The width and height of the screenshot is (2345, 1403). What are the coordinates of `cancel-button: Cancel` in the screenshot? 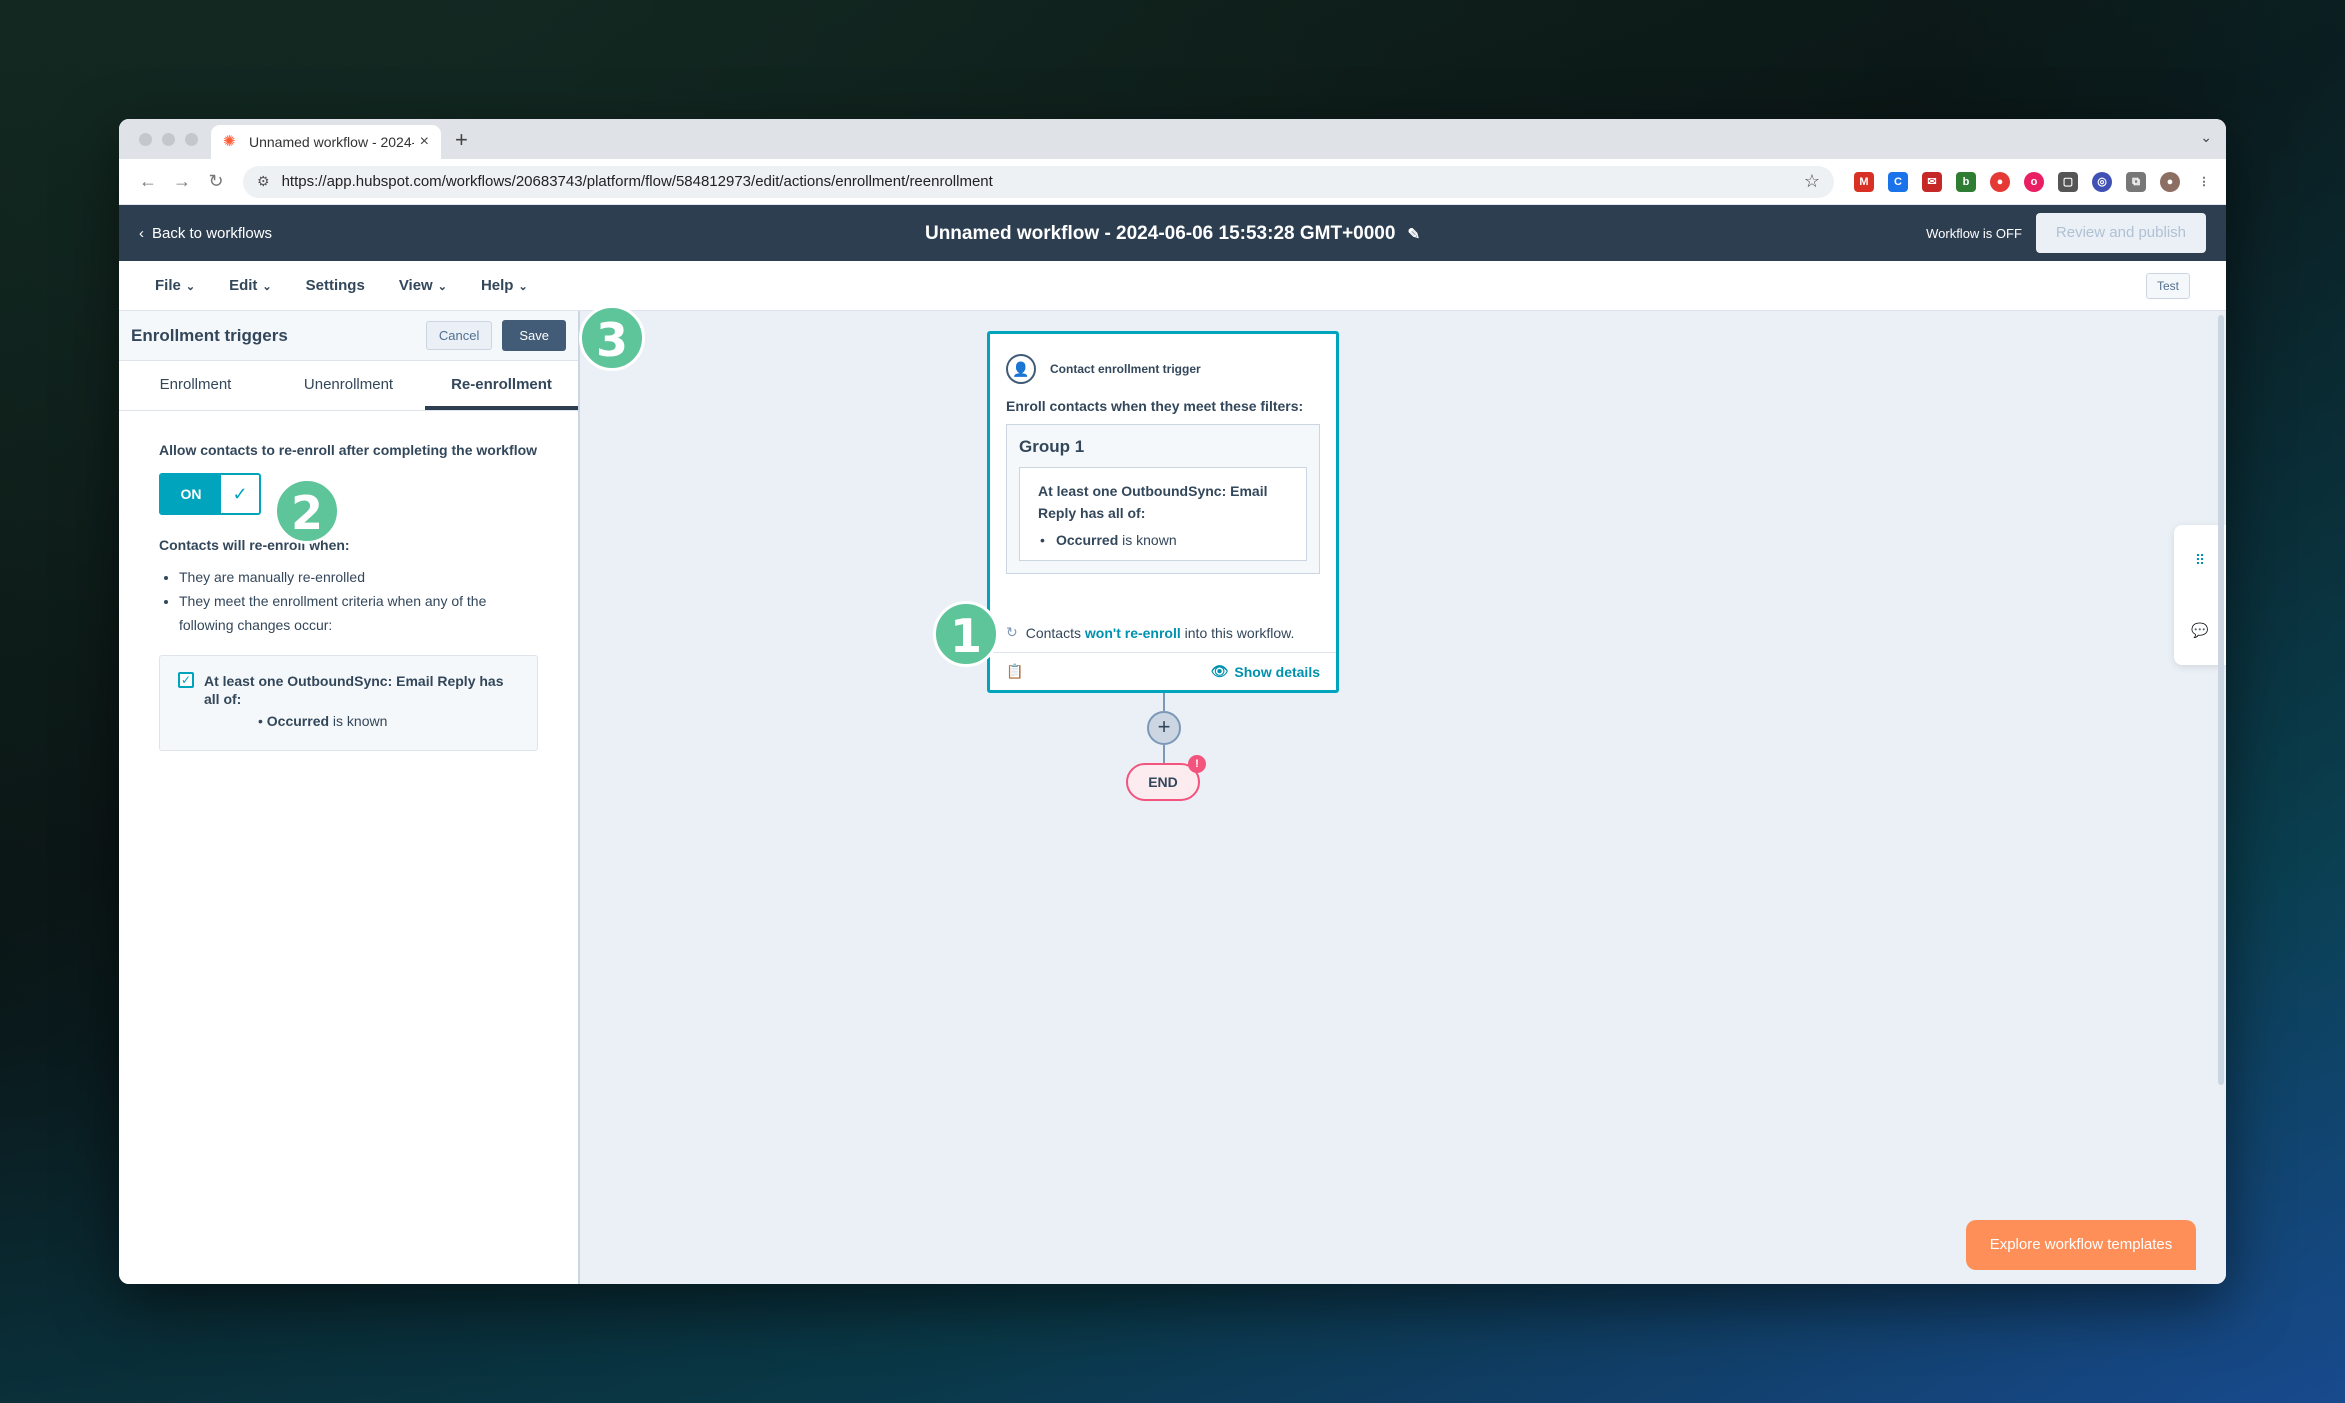 It's located at (459, 335).